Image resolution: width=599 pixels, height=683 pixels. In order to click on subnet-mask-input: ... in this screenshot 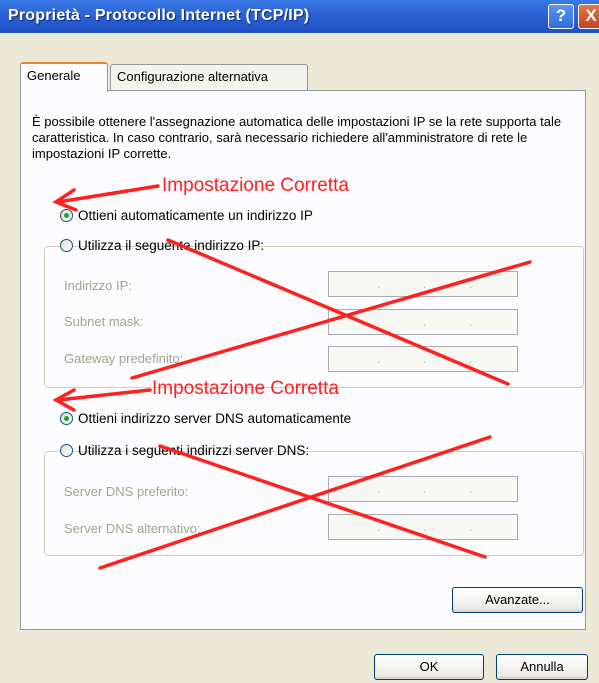, I will do `click(423, 322)`.